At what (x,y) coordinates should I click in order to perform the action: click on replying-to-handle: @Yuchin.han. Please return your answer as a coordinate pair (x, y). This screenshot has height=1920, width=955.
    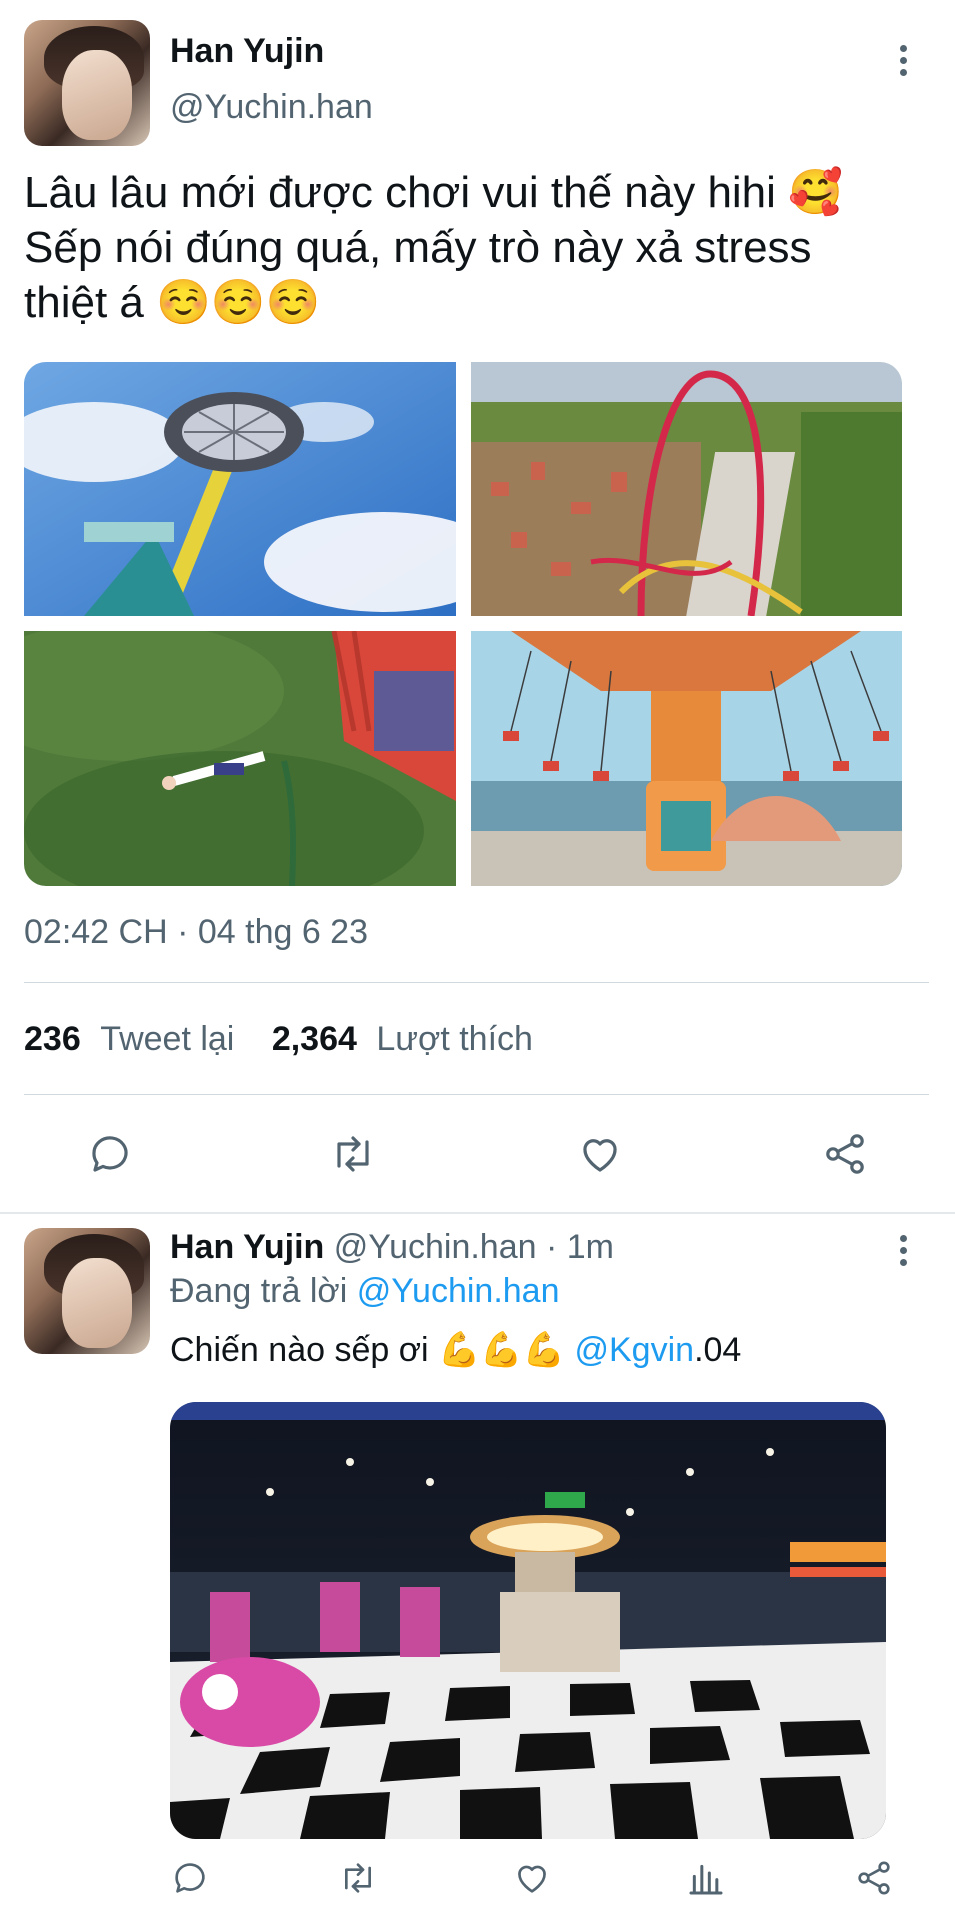
    Looking at the image, I should click on (458, 1291).